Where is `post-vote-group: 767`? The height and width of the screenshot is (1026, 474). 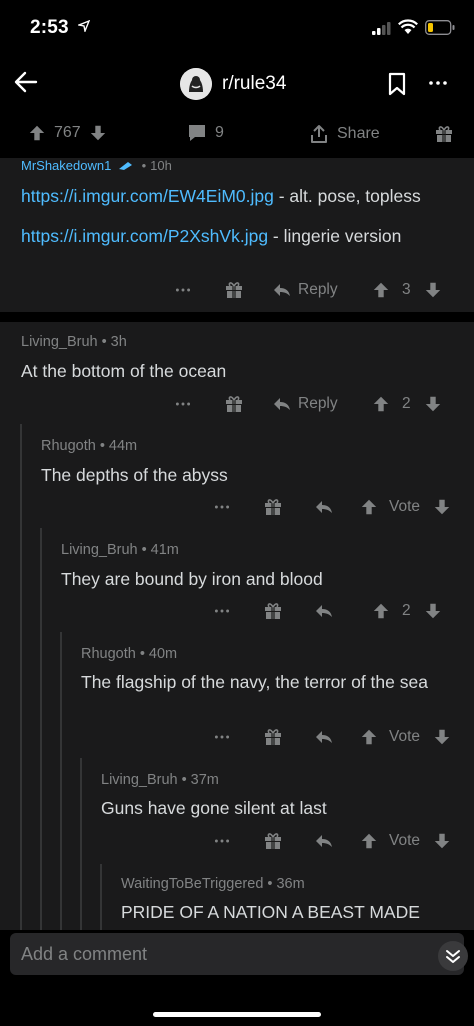
post-vote-group: 767 is located at coordinates (67, 133).